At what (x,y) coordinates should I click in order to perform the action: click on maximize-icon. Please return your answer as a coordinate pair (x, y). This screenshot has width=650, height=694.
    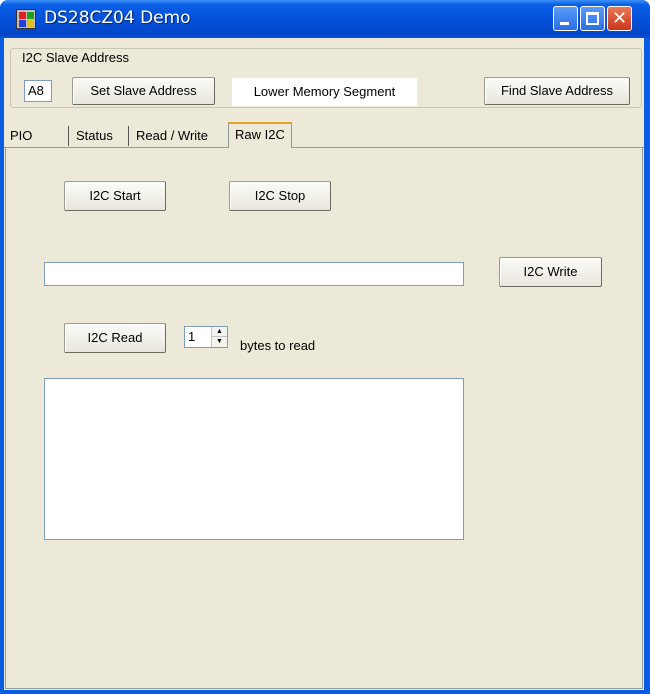
    Looking at the image, I should click on (592, 18).